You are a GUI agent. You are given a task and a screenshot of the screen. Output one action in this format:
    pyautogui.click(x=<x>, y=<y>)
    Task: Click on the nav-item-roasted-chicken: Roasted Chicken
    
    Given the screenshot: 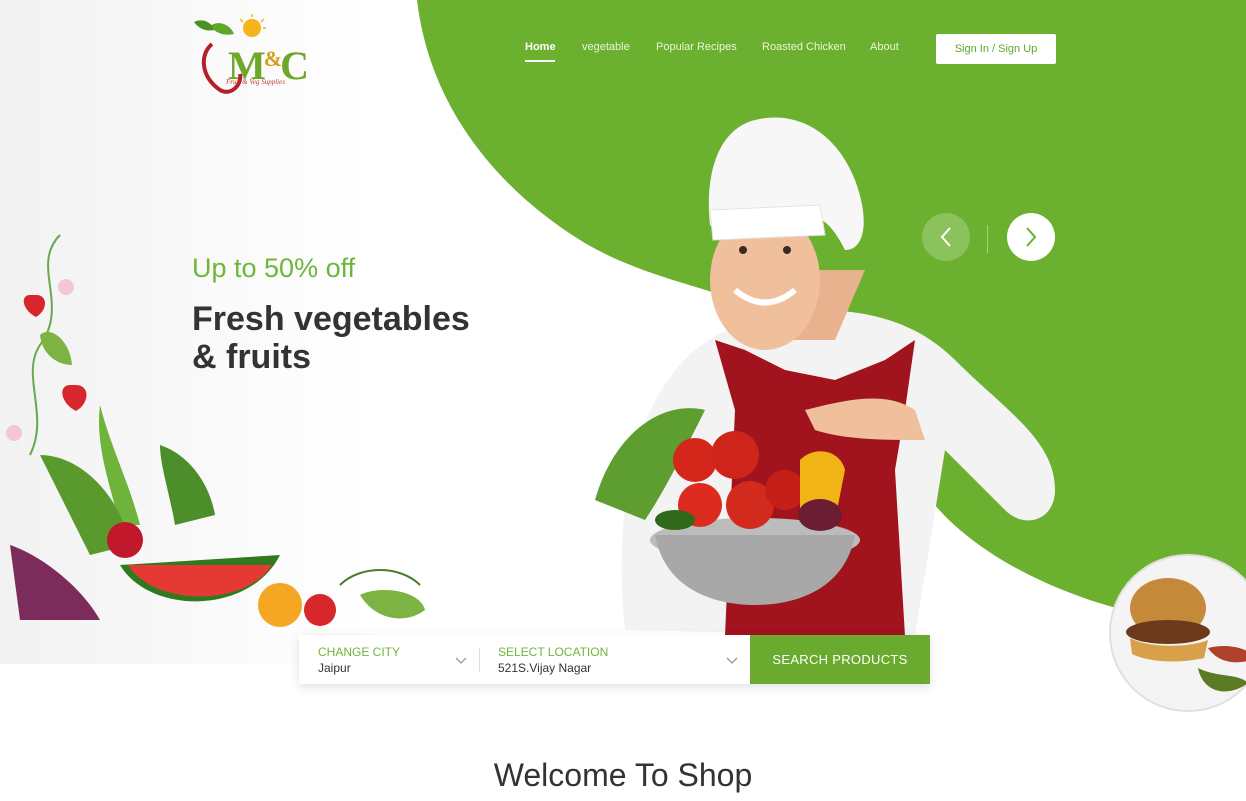 What is the action you would take?
    pyautogui.click(x=804, y=47)
    